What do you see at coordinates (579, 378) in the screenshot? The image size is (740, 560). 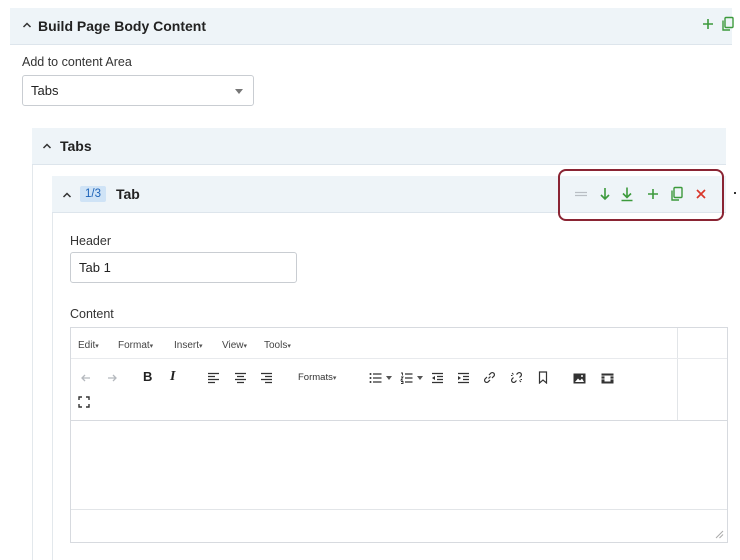 I see `image-icon` at bounding box center [579, 378].